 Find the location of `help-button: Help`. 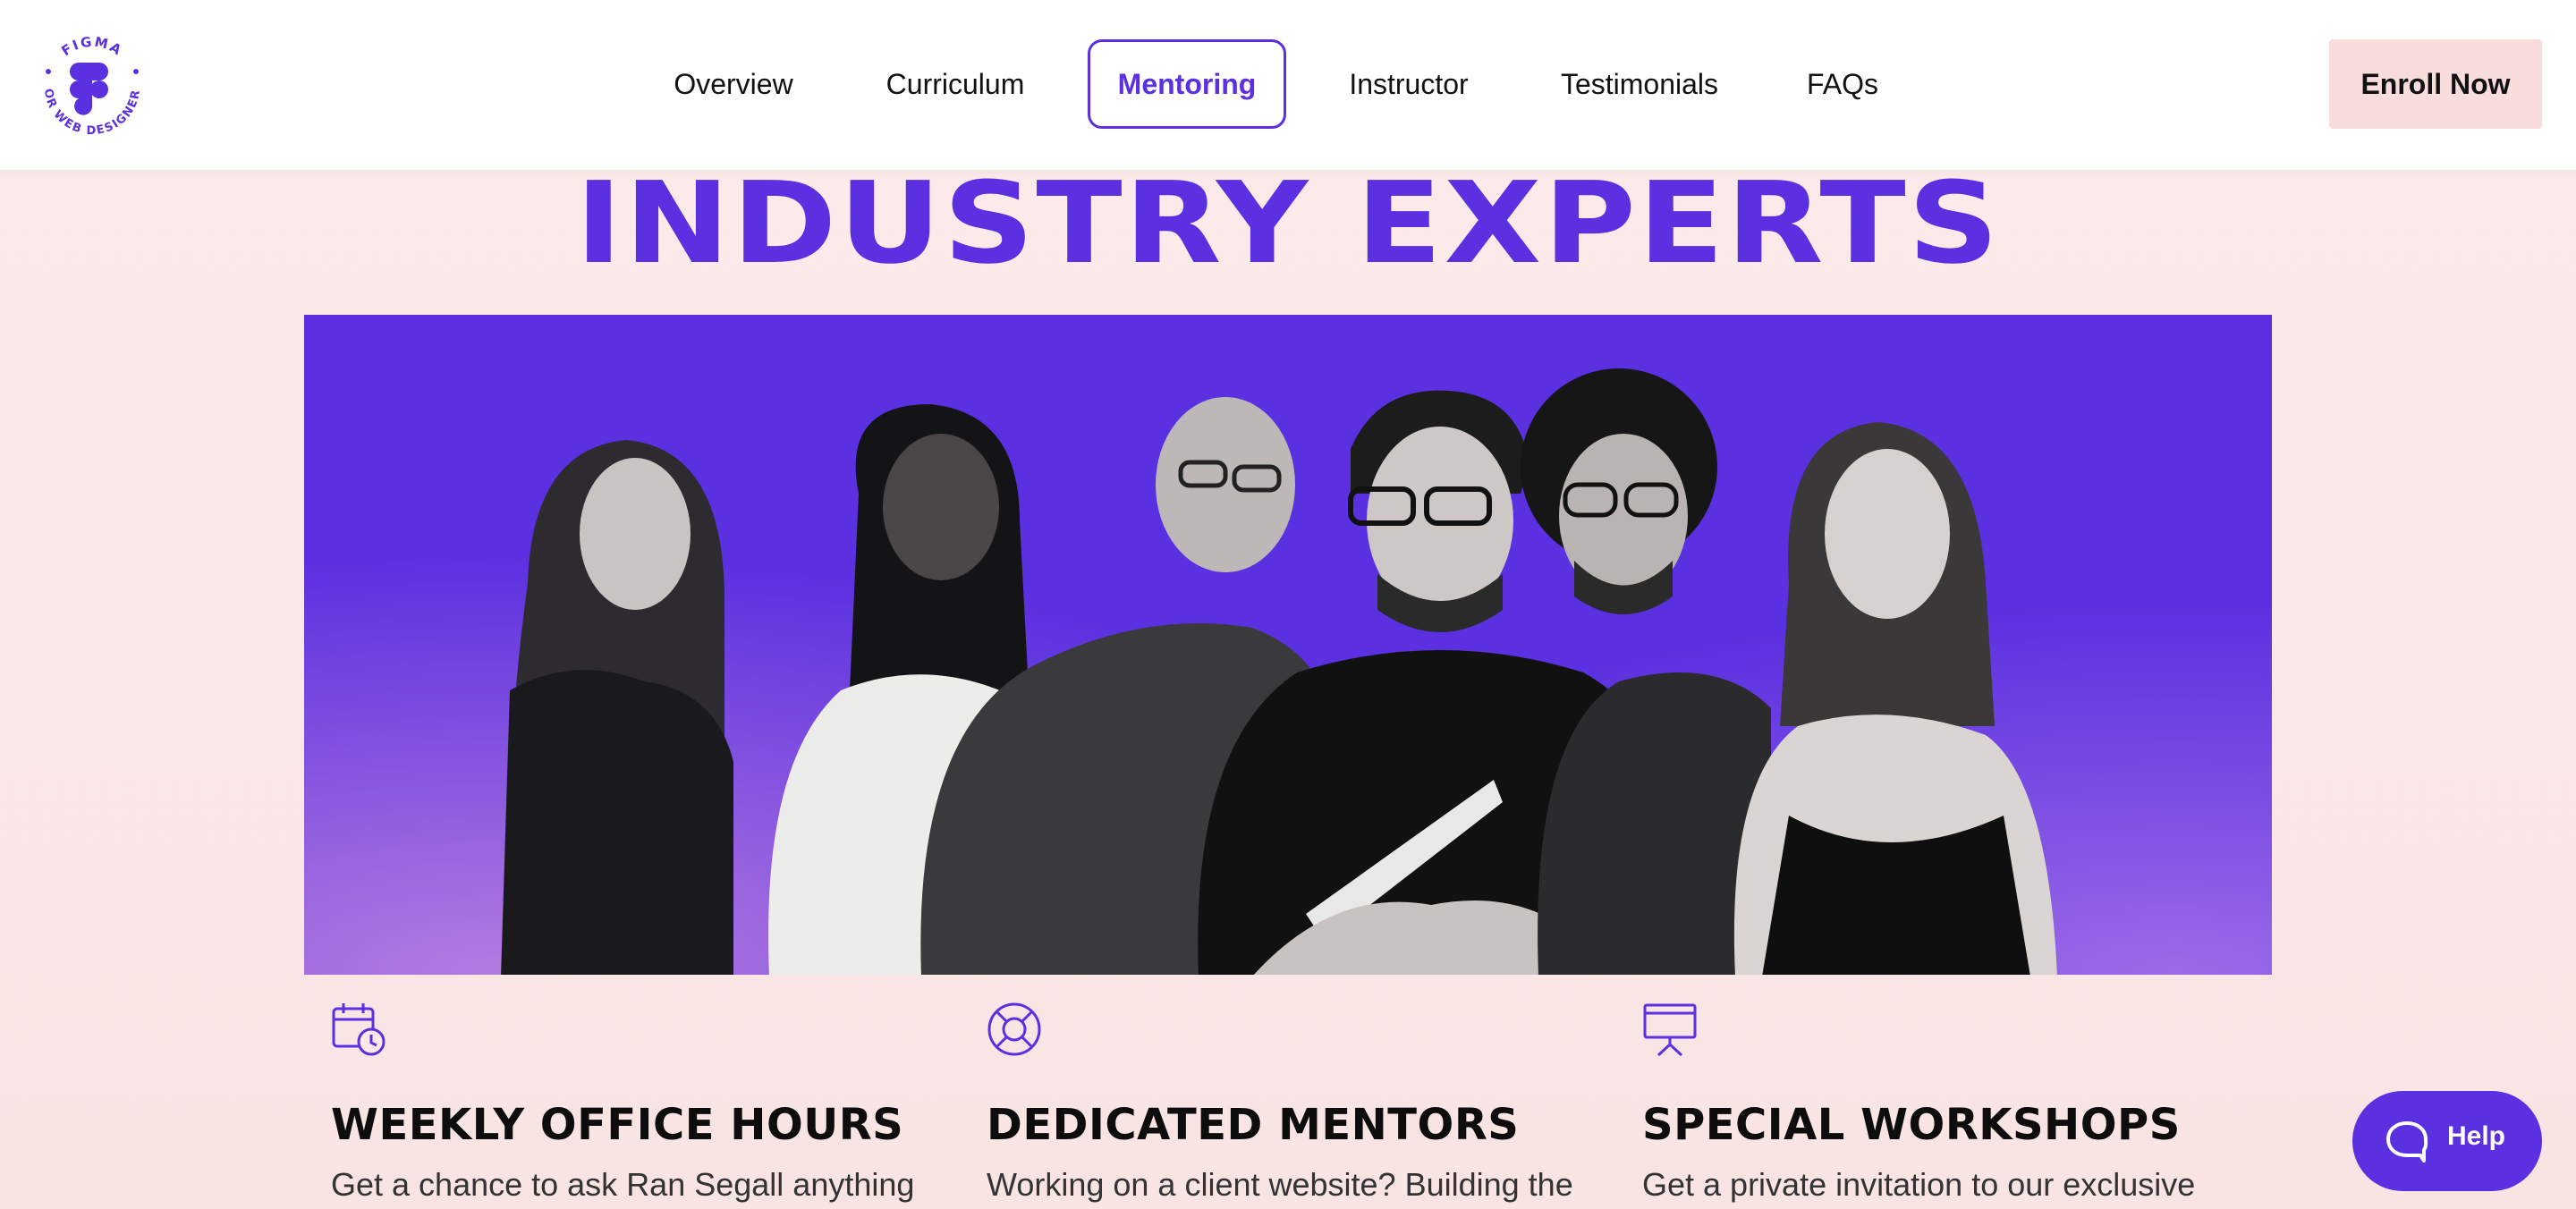

help-button: Help is located at coordinates (2447, 1141).